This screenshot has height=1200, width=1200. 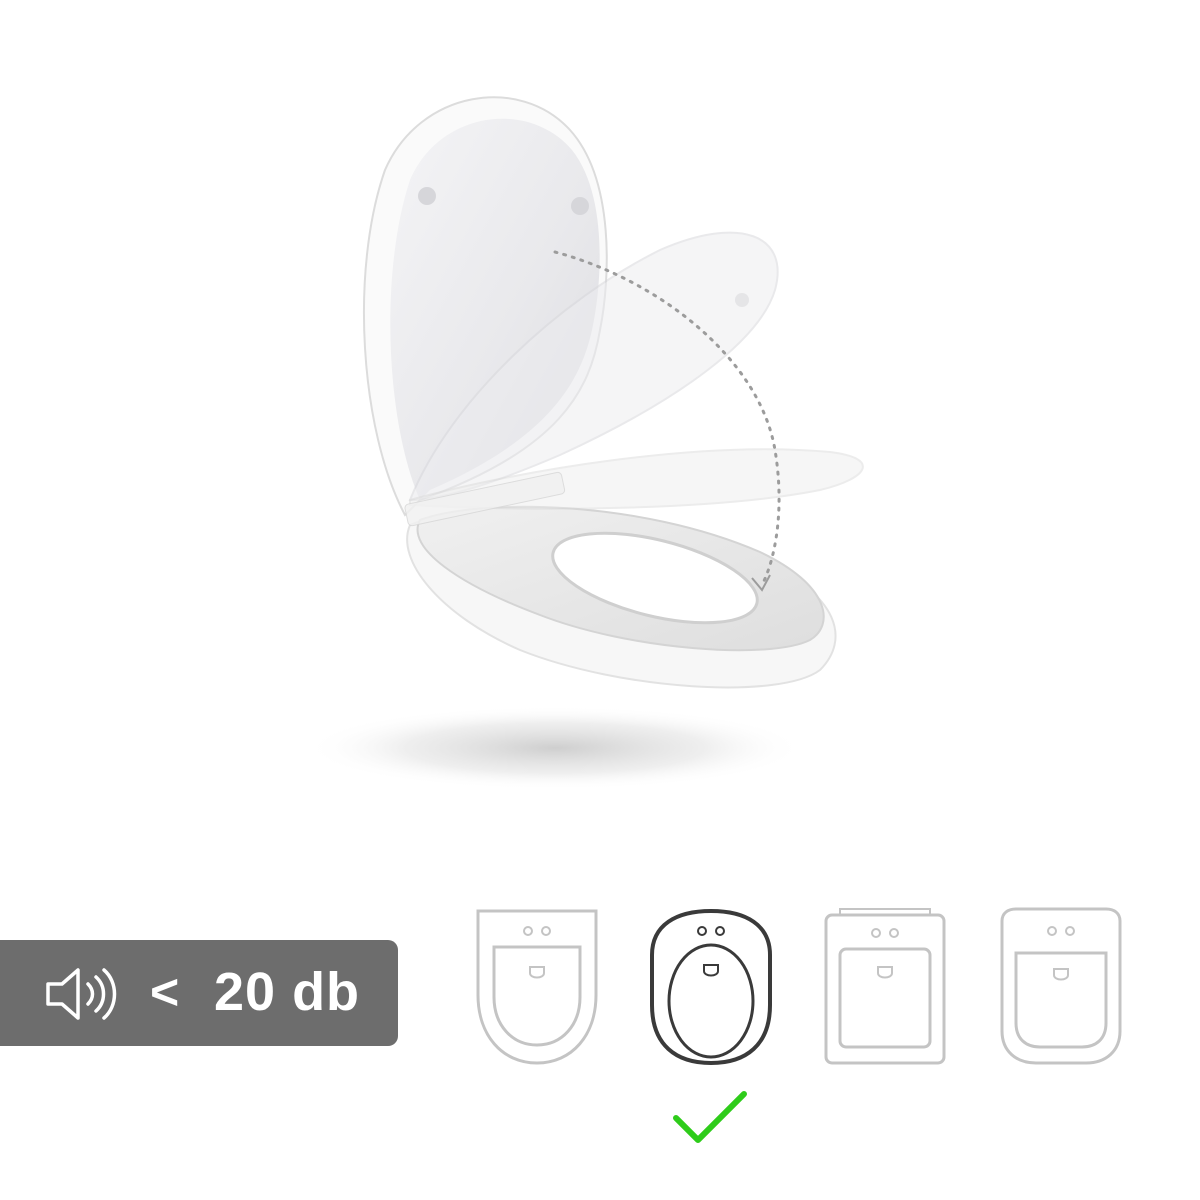 What do you see at coordinates (555, 748) in the screenshot?
I see `floor-shadow` at bounding box center [555, 748].